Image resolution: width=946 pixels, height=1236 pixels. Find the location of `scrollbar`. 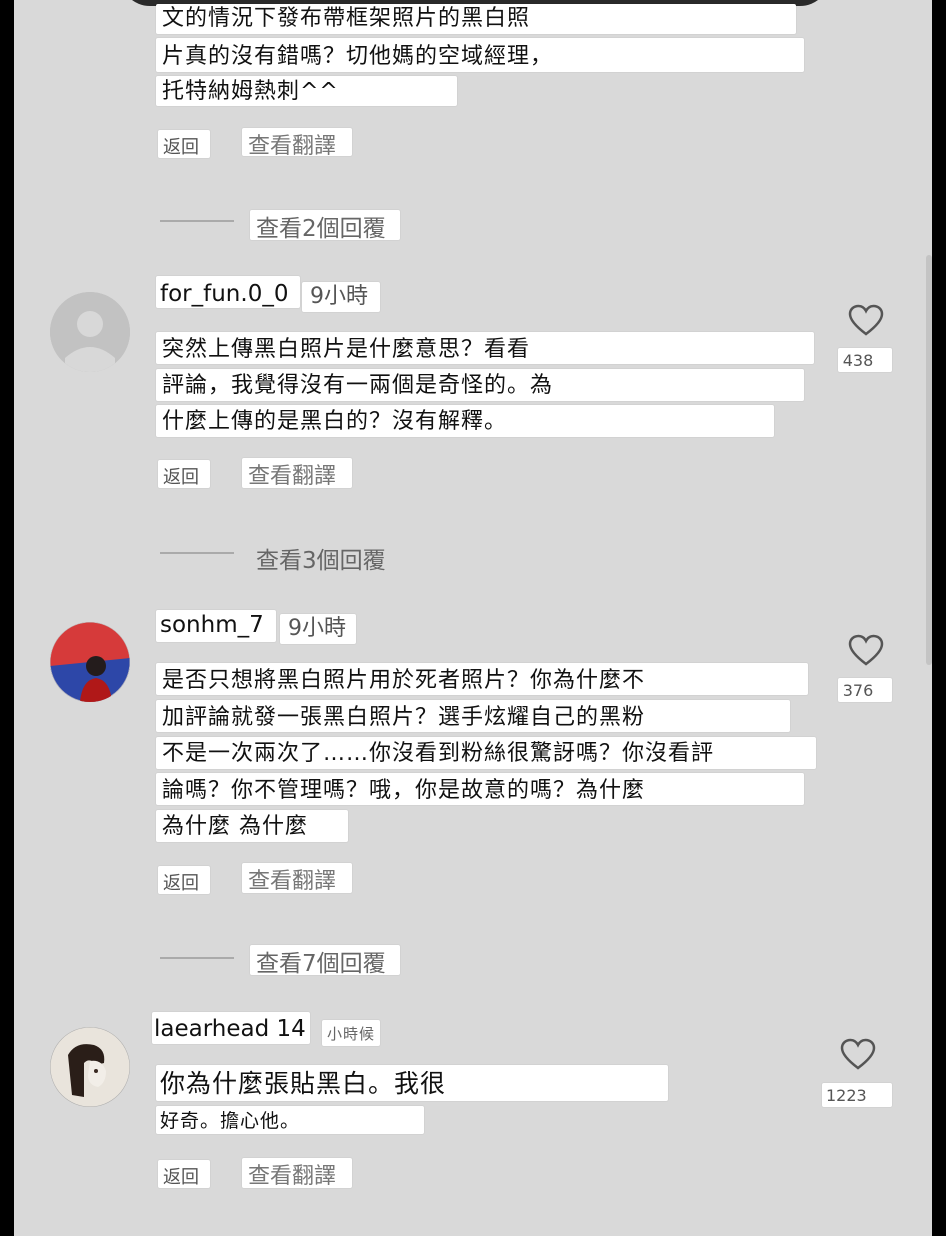

scrollbar is located at coordinates (929, 460).